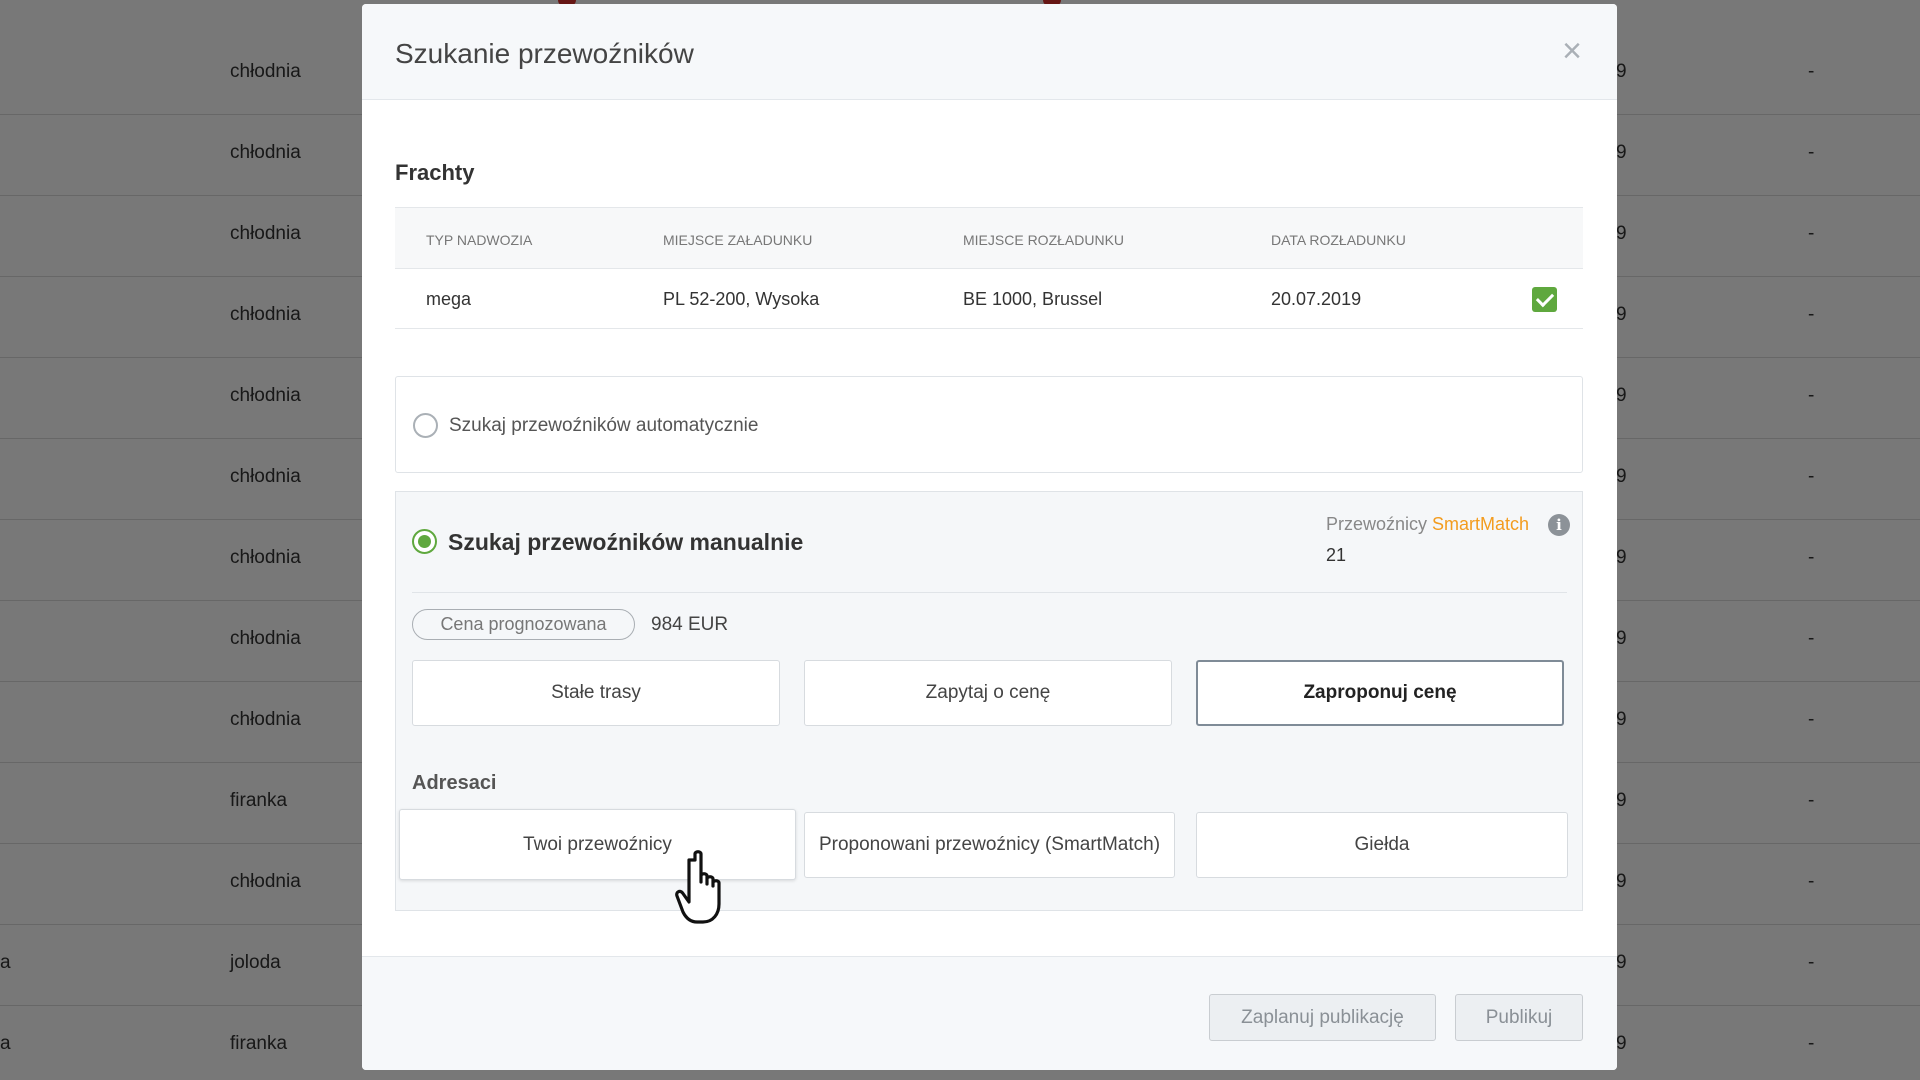 This screenshot has height=1080, width=1920. I want to click on manual-search-radio, so click(424, 541).